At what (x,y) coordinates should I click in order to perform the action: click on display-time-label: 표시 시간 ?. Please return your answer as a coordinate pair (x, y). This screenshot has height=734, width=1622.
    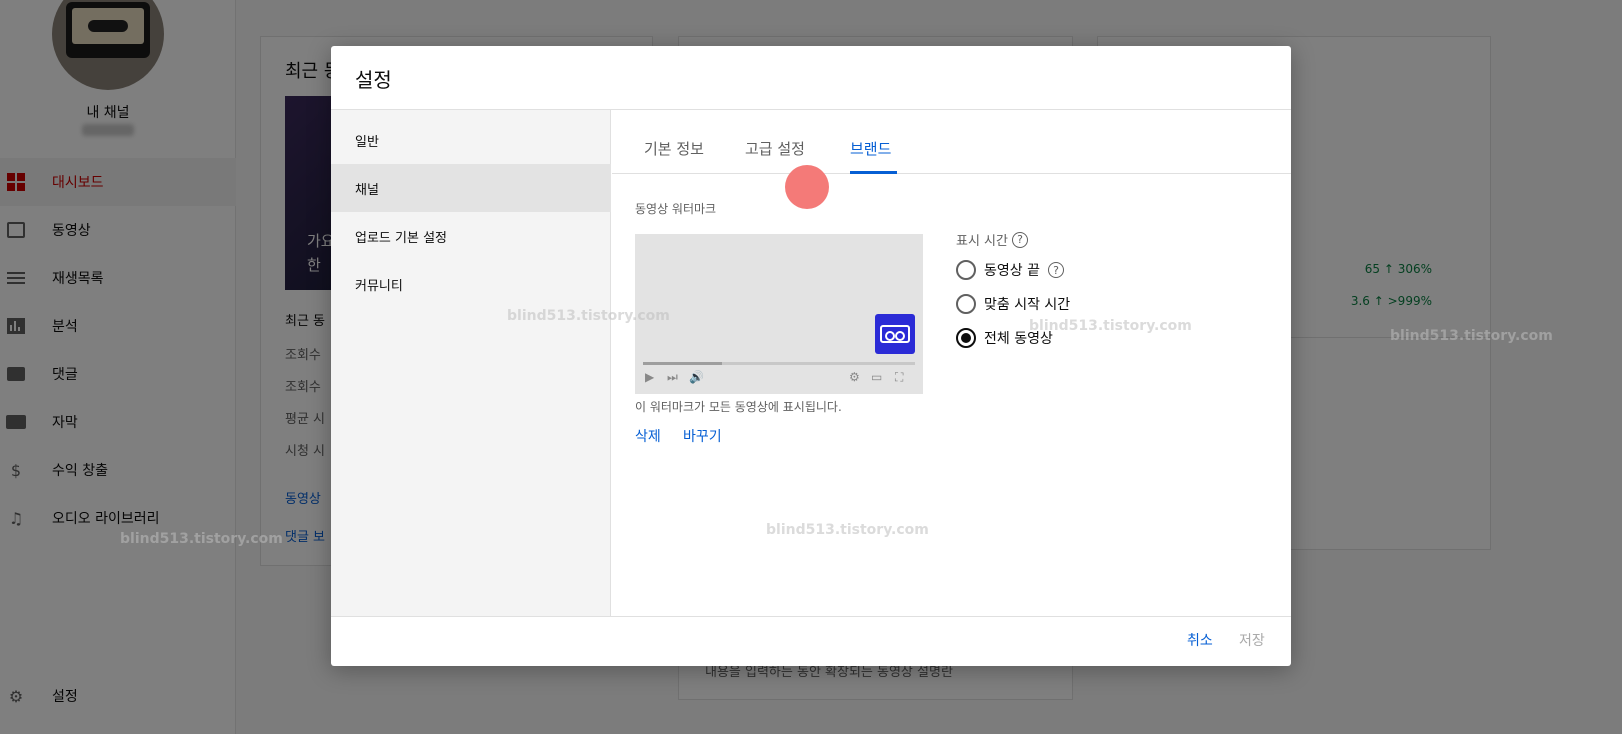
    Looking at the image, I should click on (992, 239).